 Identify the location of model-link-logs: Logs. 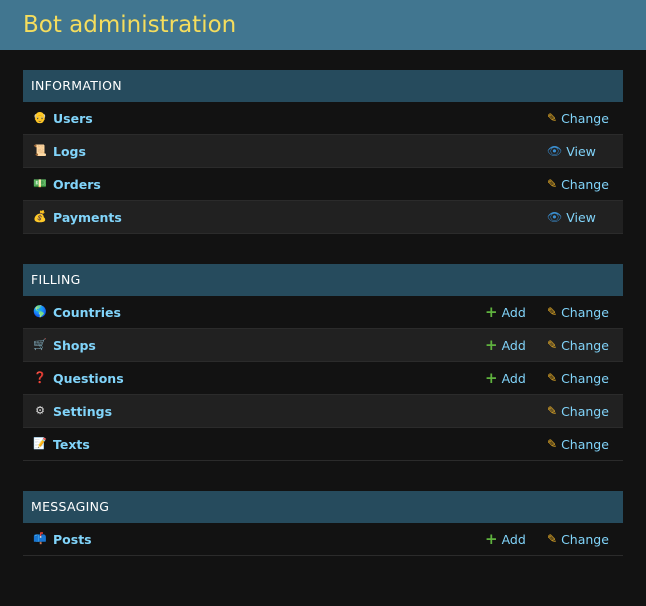
(69, 151).